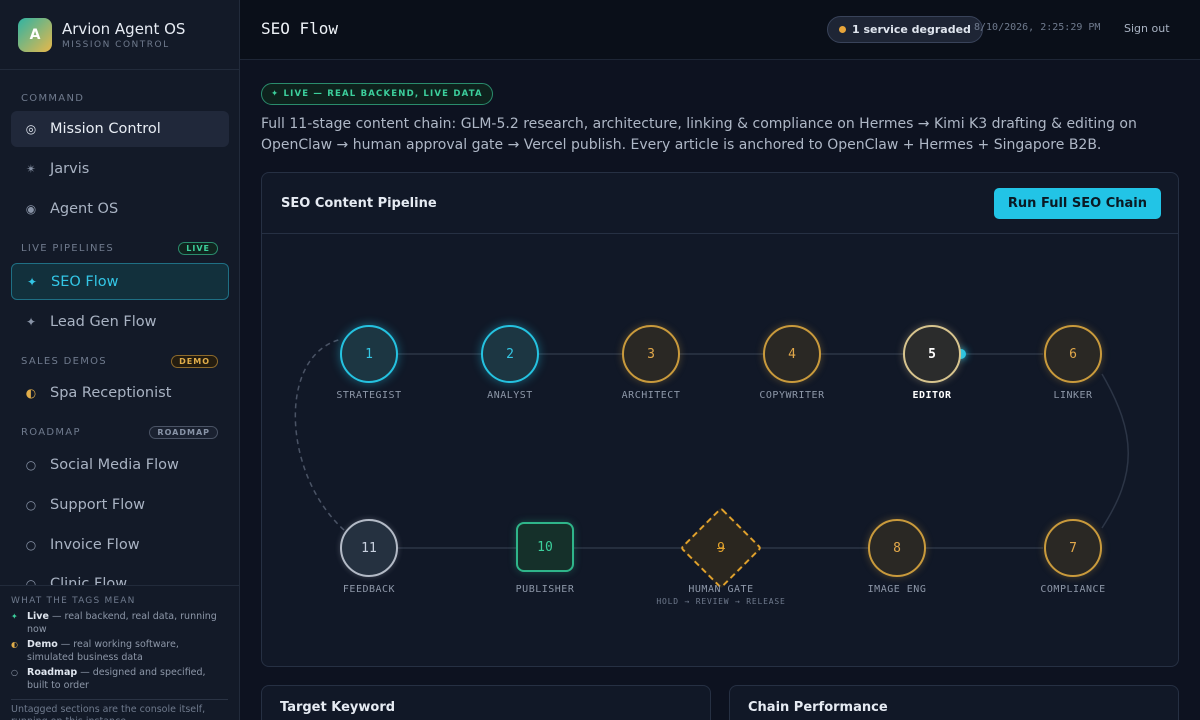 The width and height of the screenshot is (1200, 720). What do you see at coordinates (369, 395) in the screenshot?
I see `stage-label: STRATEGIST` at bounding box center [369, 395].